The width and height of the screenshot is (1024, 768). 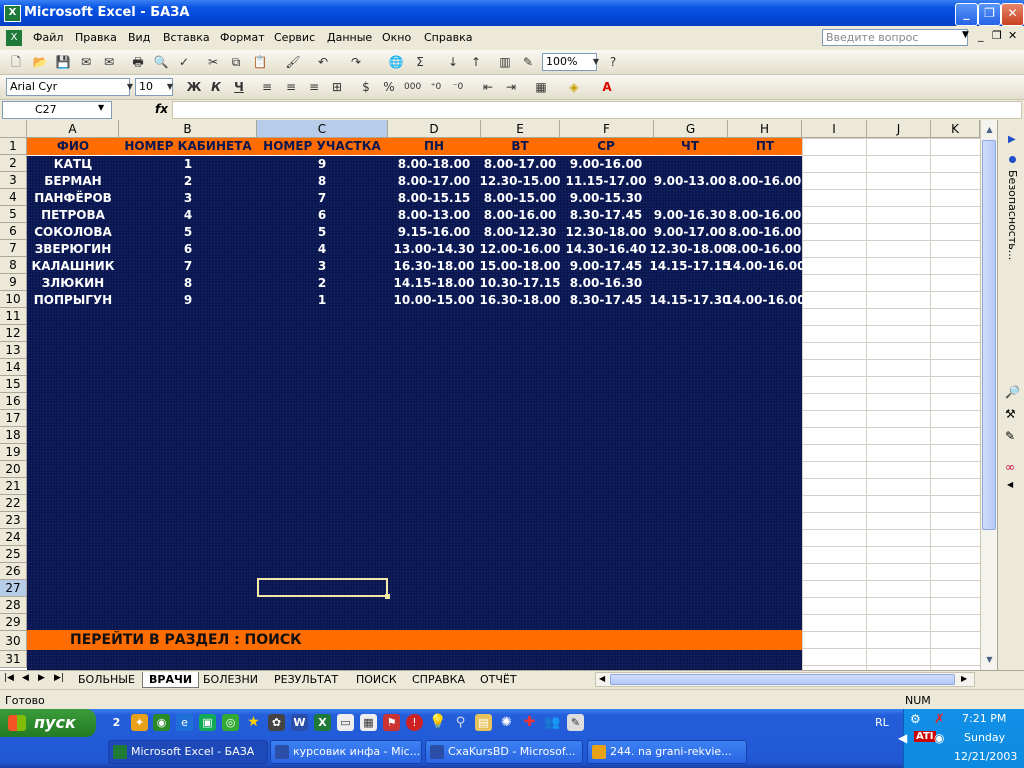 What do you see at coordinates (613, 62) in the screenshot?
I see `help-icon: ?` at bounding box center [613, 62].